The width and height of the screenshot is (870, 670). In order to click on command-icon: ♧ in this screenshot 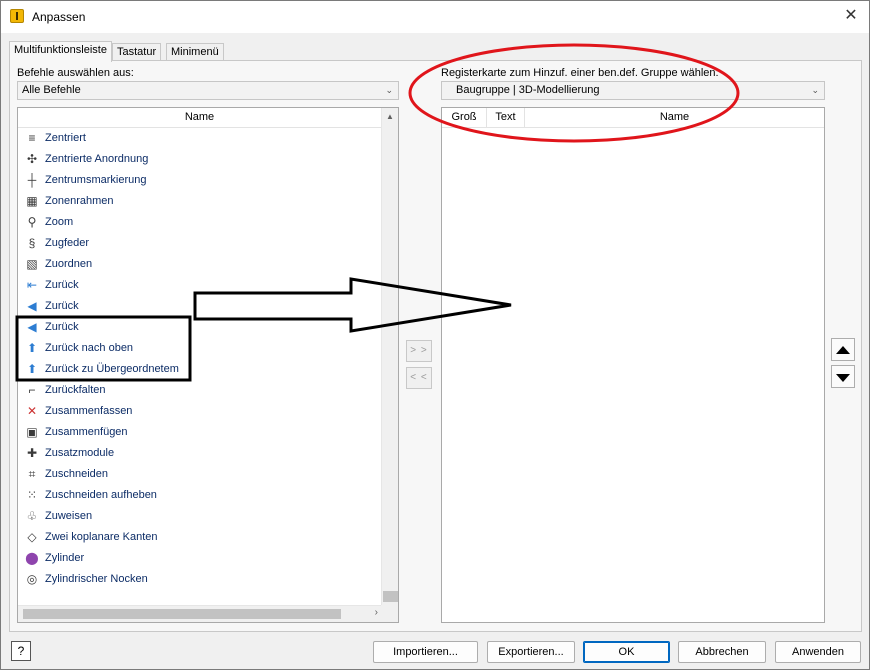, I will do `click(32, 516)`.